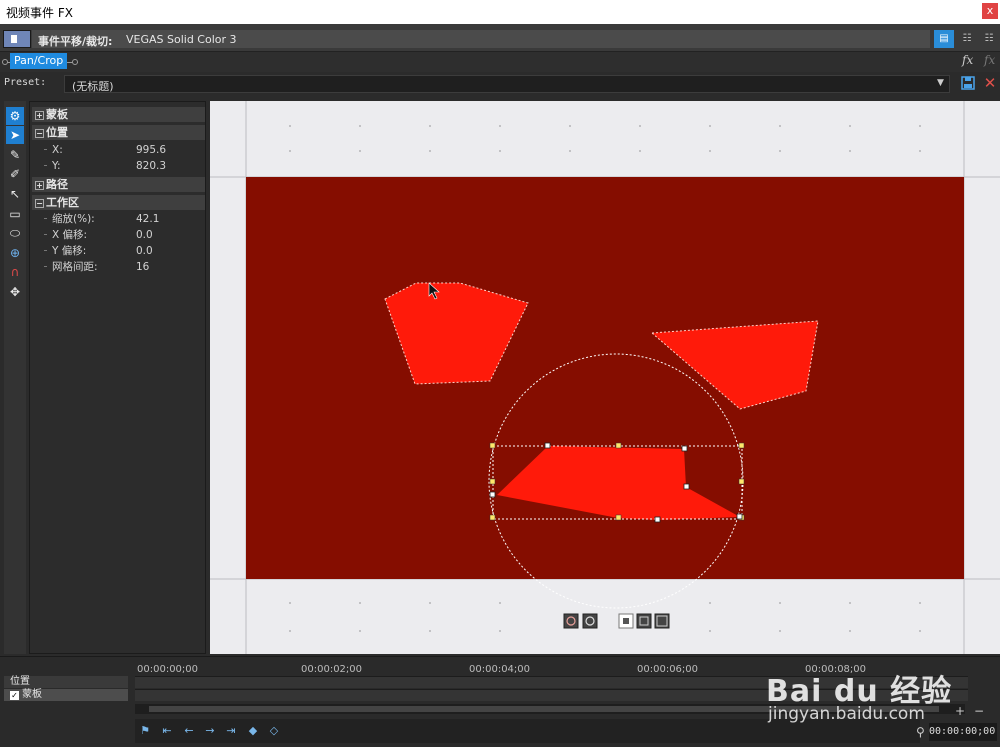 Image resolution: width=1000 pixels, height=747 pixels. Describe the element at coordinates (168, 669) in the screenshot. I see `tick-label: 00:00:00;00` at that location.